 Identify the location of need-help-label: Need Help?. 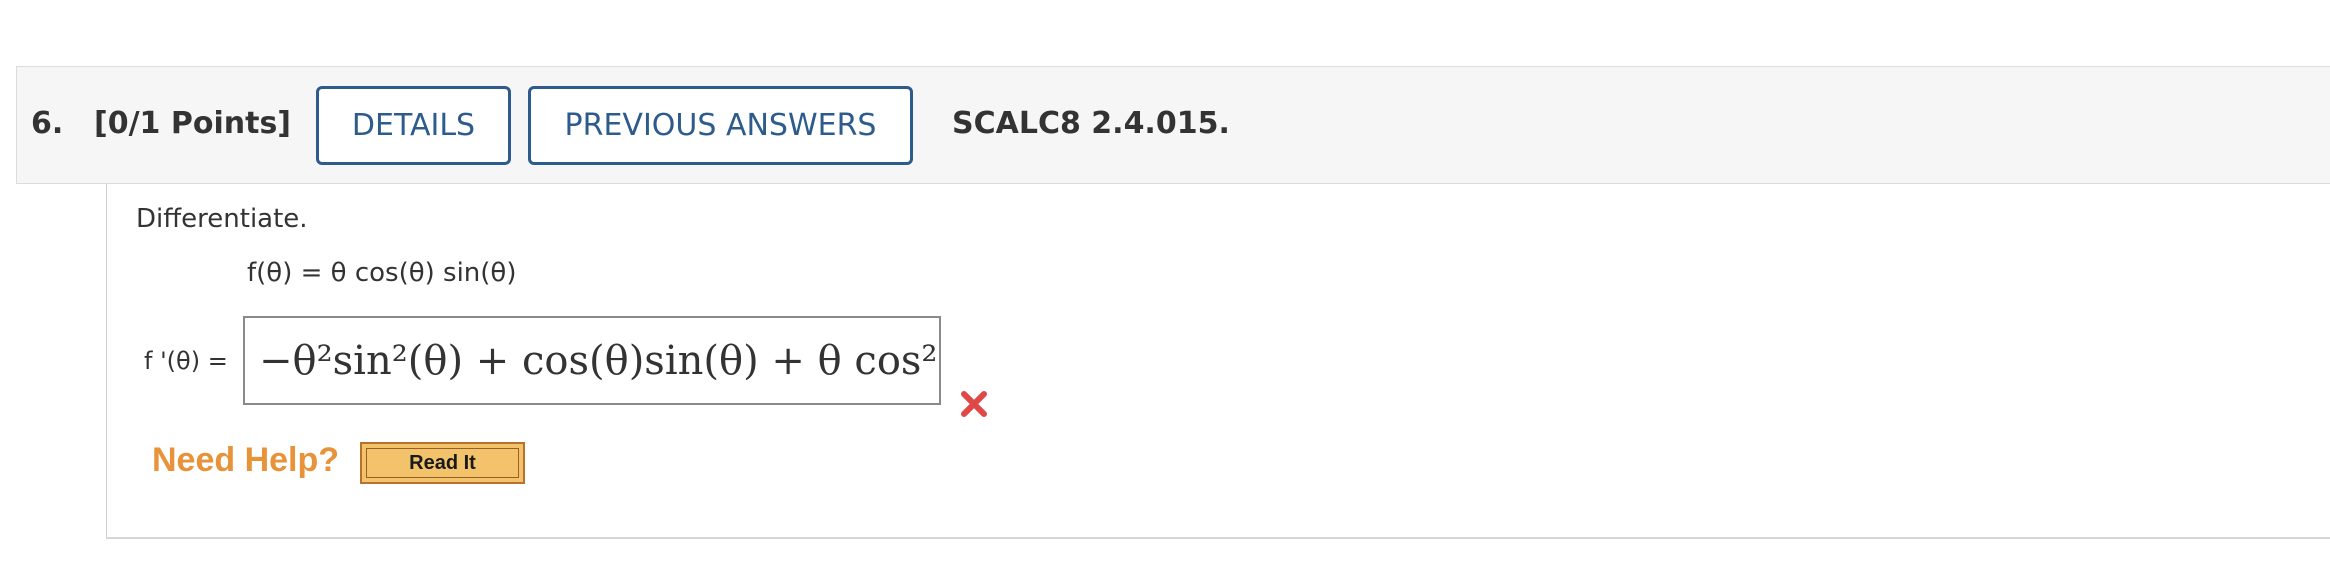
(246, 460).